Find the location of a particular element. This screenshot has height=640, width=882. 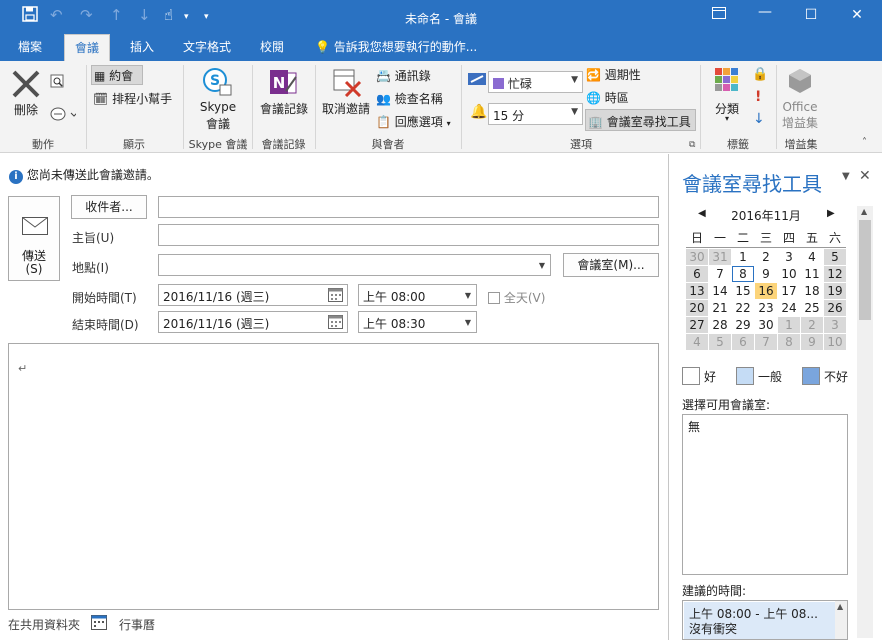

show-as-select: 忙碌 ▼ is located at coordinates (535, 82).